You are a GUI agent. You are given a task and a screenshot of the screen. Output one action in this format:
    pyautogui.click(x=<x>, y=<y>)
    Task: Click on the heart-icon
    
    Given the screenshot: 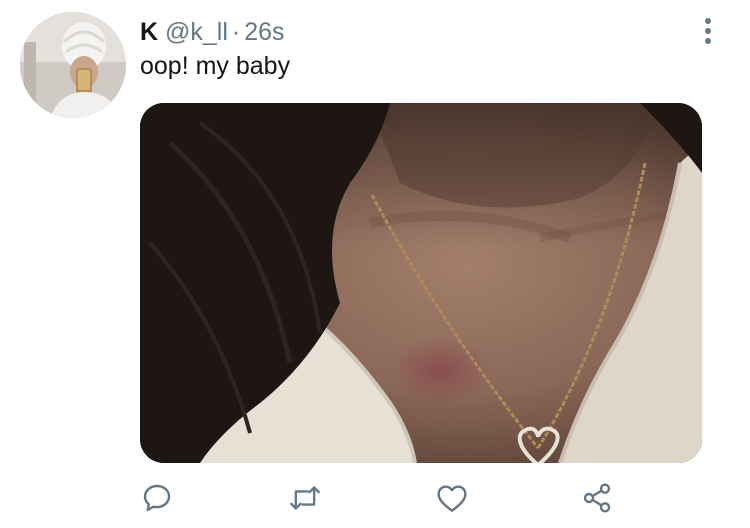 What is the action you would take?
    pyautogui.click(x=452, y=498)
    